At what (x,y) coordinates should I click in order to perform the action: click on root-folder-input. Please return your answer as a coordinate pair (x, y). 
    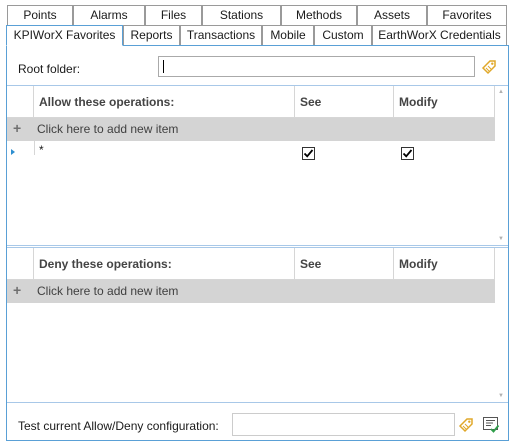
    Looking at the image, I should click on (316, 66).